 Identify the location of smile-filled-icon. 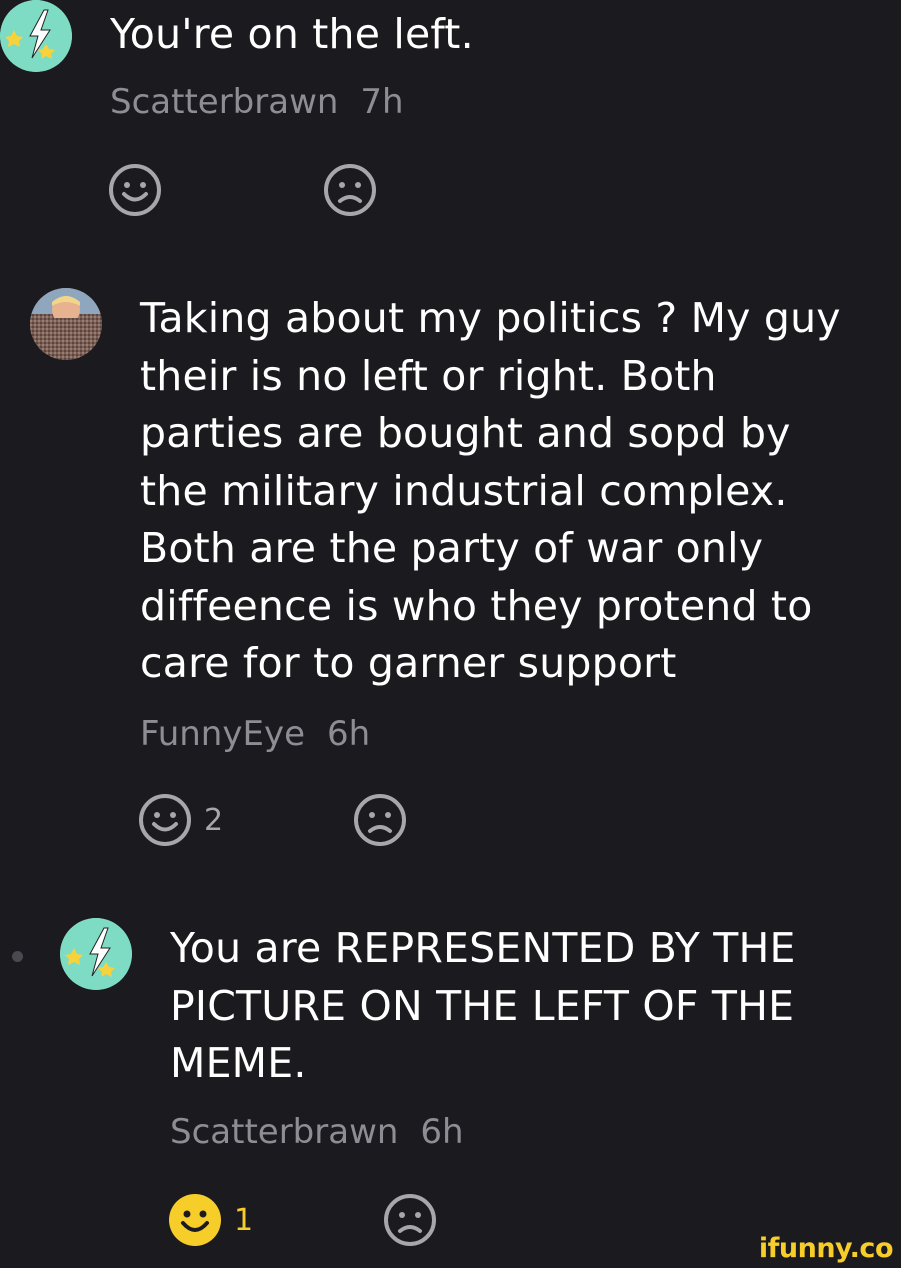
(195, 1220).